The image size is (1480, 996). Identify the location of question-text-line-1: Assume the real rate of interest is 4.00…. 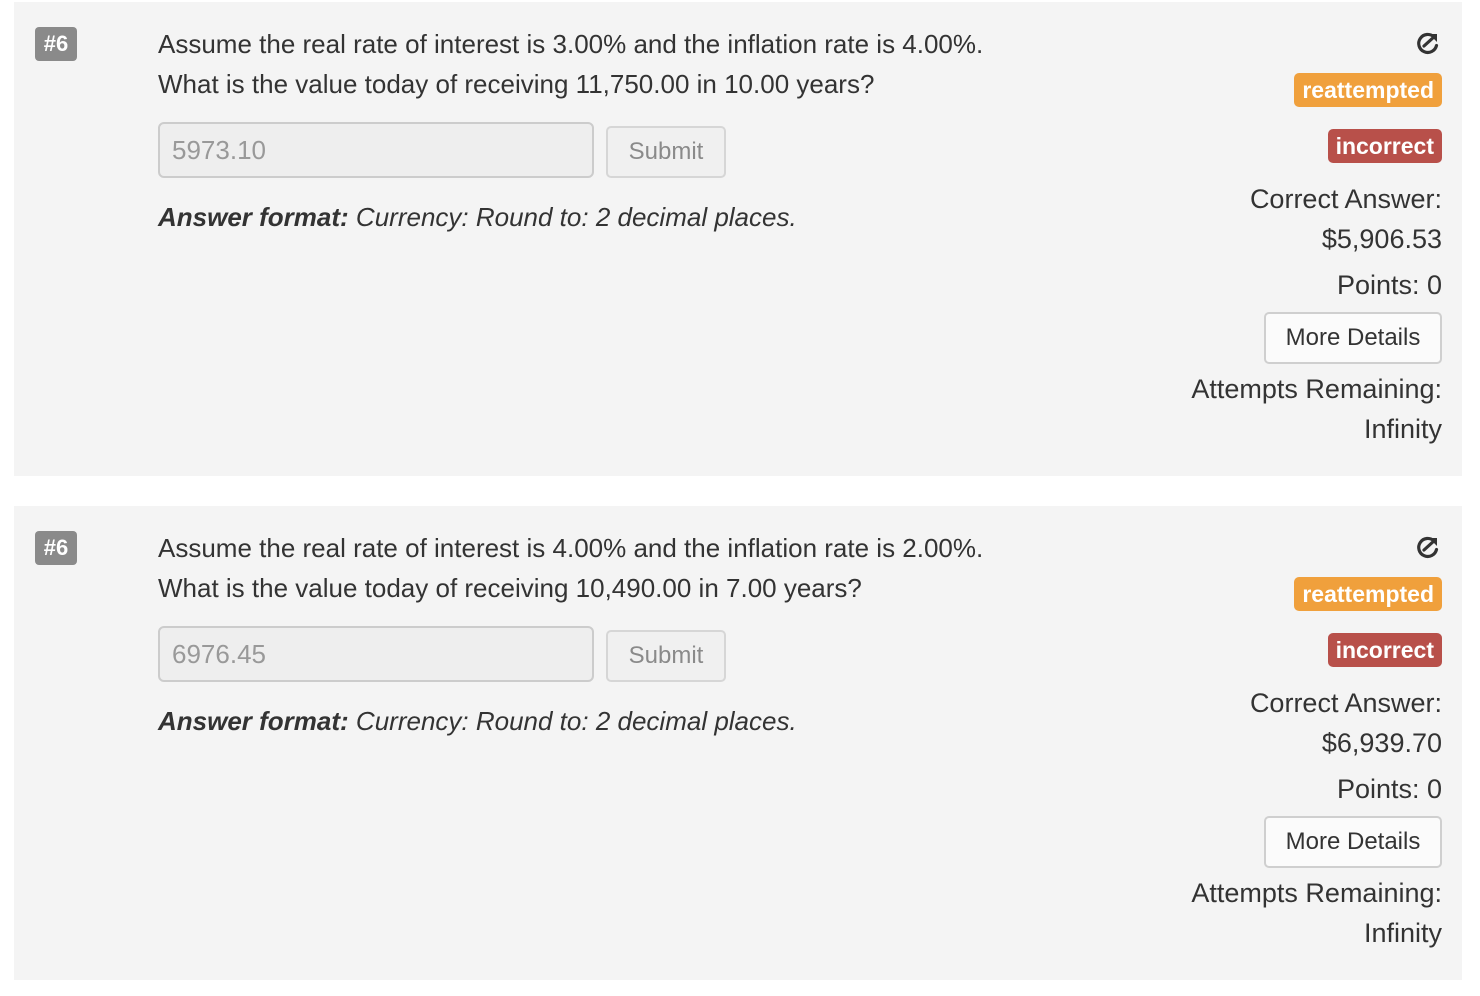
(571, 548).